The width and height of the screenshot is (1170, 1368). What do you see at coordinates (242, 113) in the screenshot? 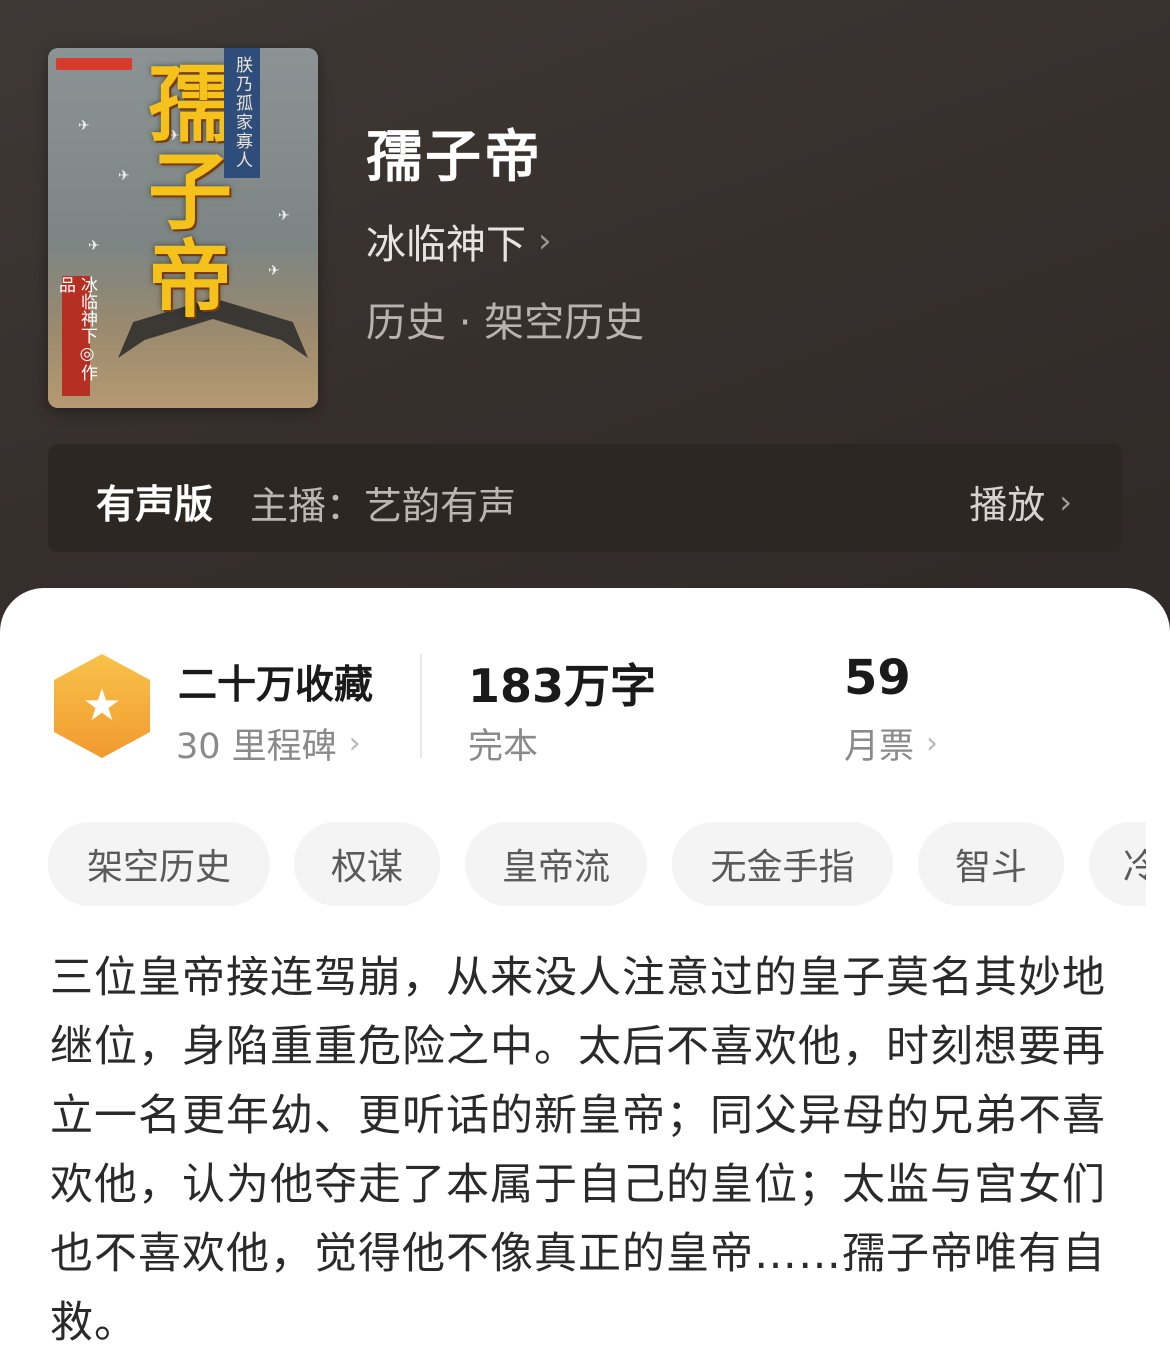
I see `cover-tagline: 朕乃孤家寡人` at bounding box center [242, 113].